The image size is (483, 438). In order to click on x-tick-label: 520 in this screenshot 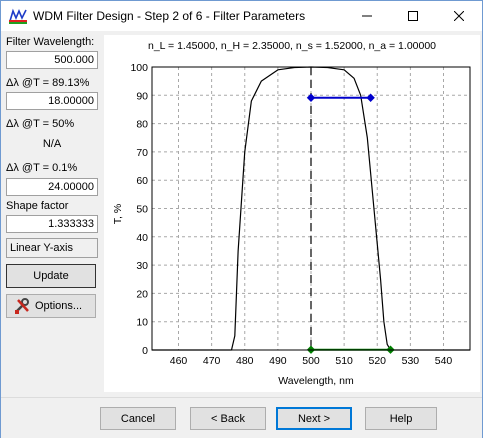, I will do `click(377, 361)`.